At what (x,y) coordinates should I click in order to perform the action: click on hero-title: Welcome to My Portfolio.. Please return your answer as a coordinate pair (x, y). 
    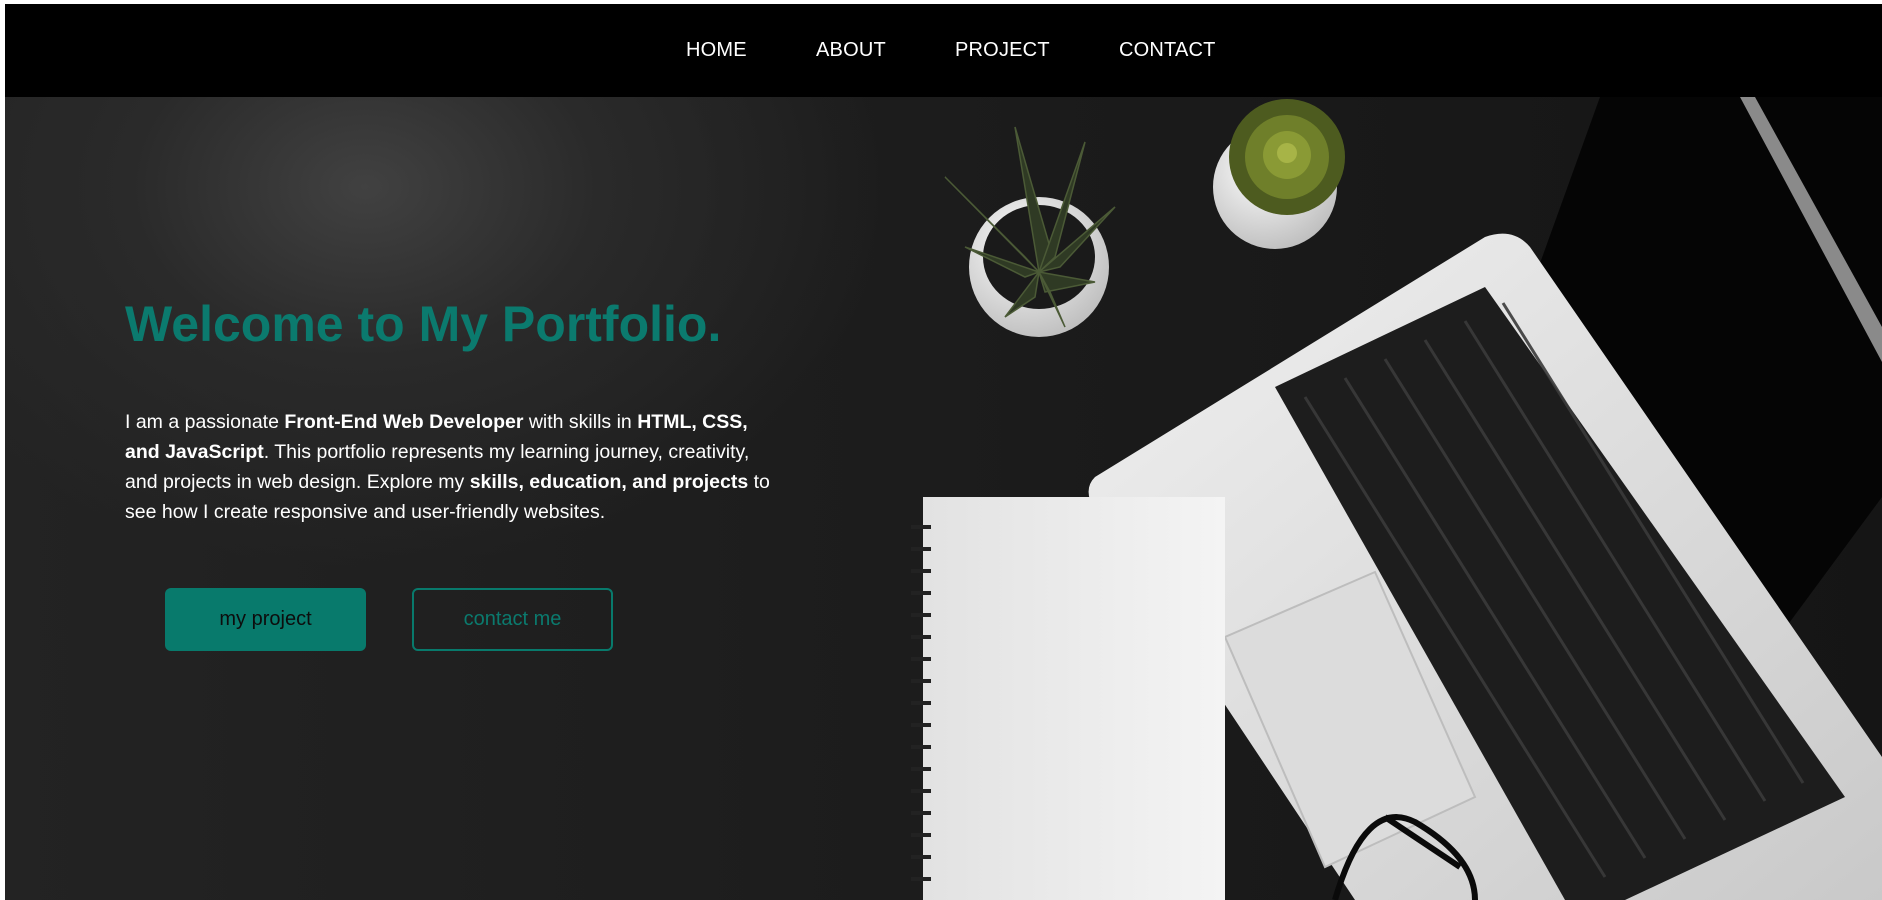
    Looking at the image, I should click on (423, 324).